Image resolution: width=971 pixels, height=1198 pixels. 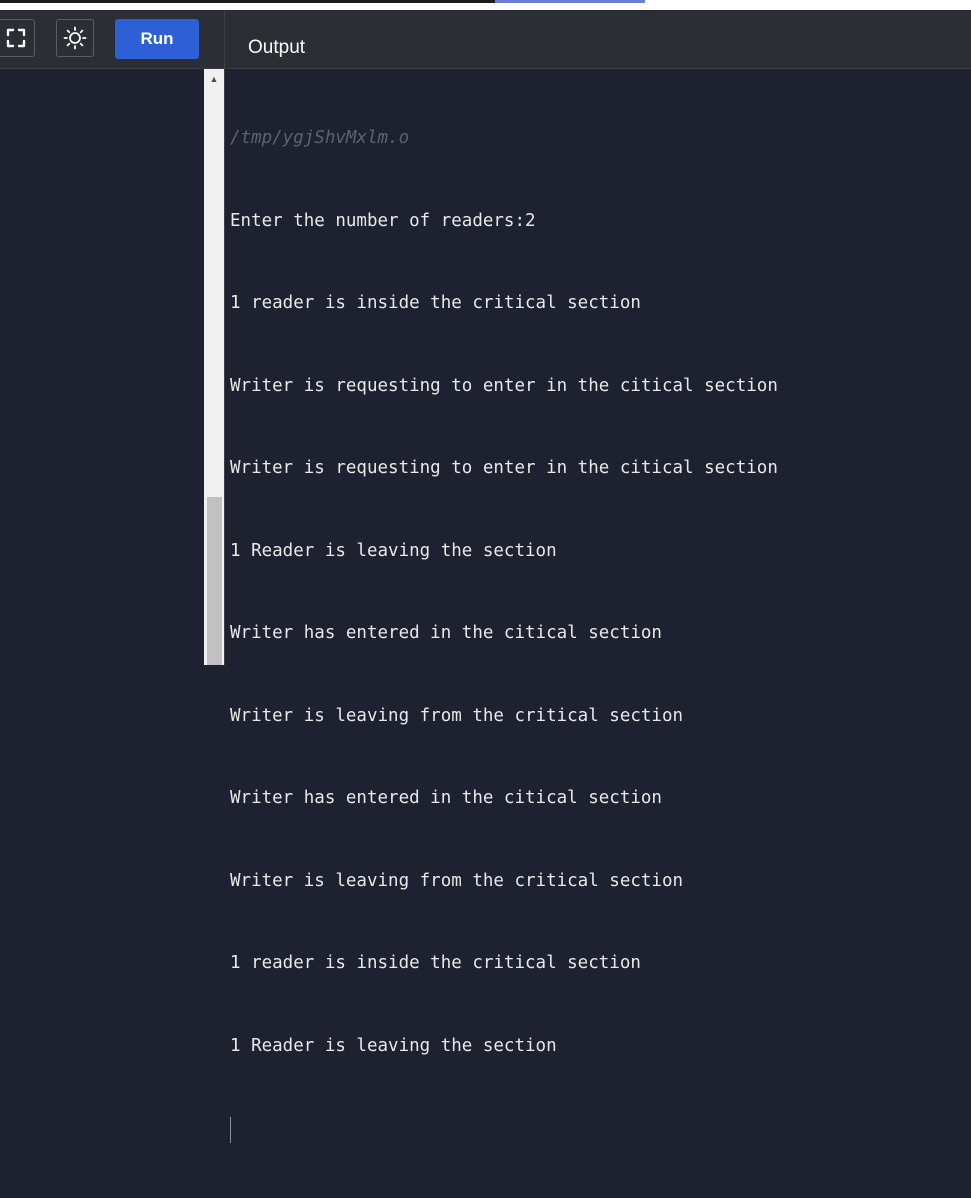 What do you see at coordinates (277, 47) in the screenshot?
I see `output-title: Output` at bounding box center [277, 47].